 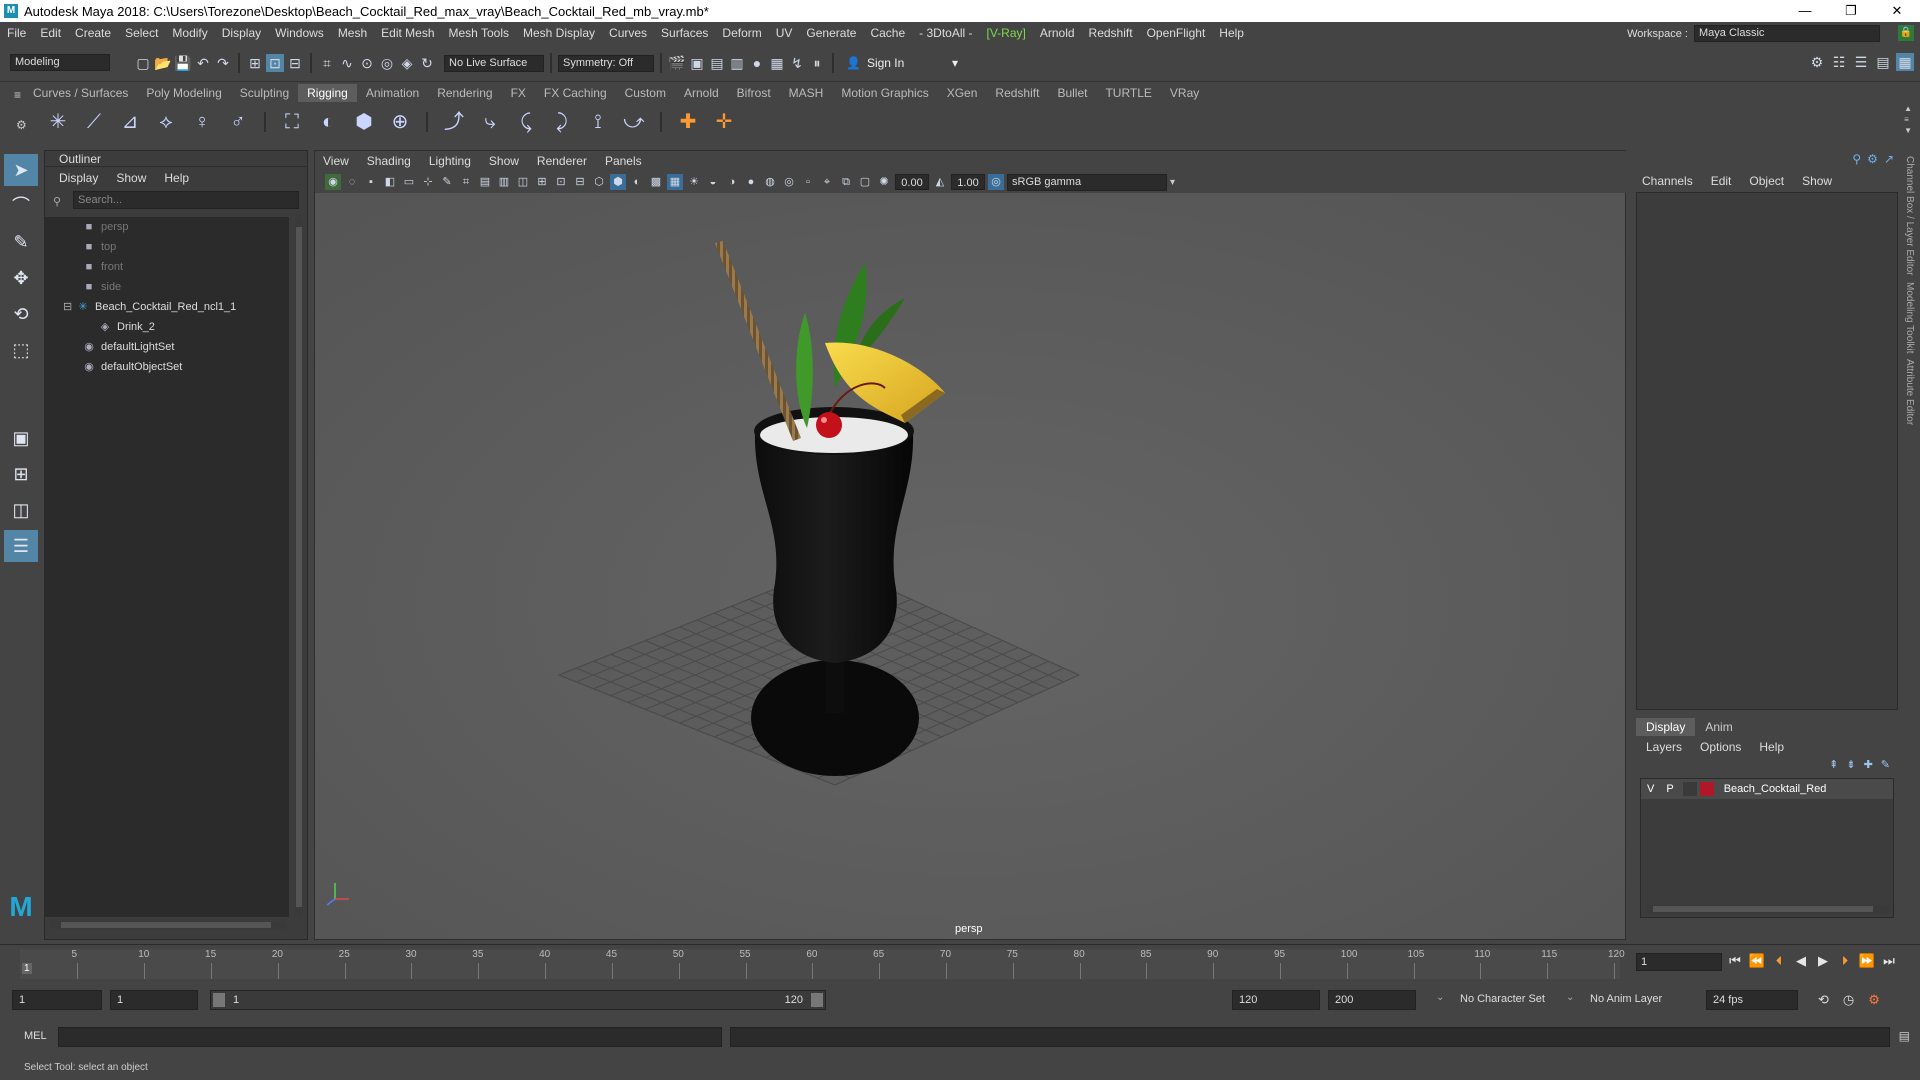 I want to click on side-tab-channel-box: Channel Box / Layer Editor, so click(x=1909, y=216).